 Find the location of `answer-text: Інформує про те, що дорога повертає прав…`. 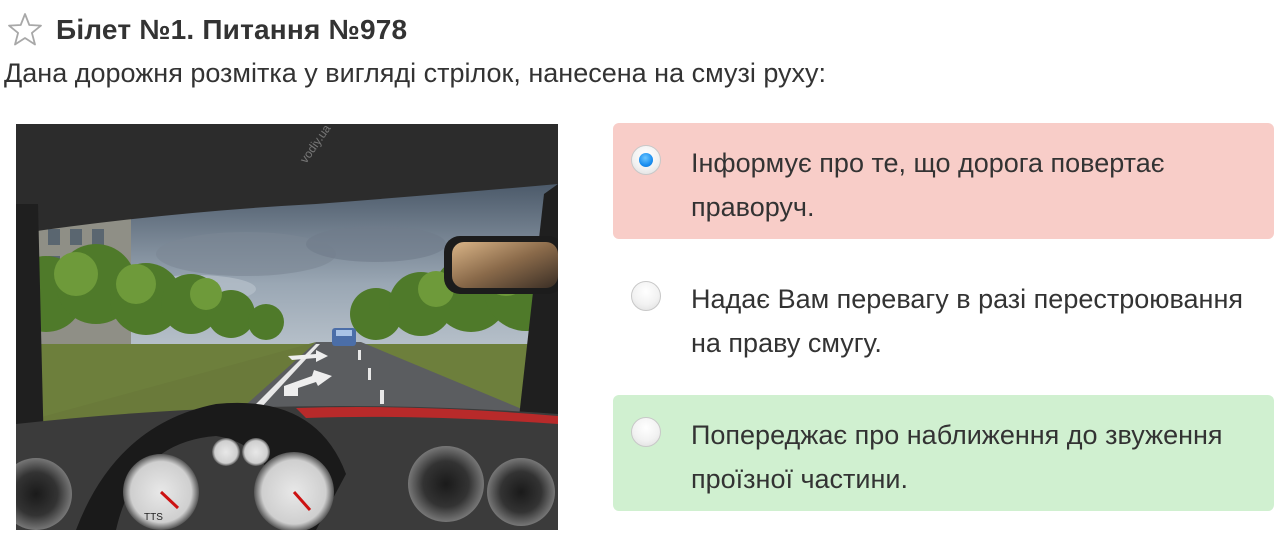

answer-text: Інформує про те, що дорога повертає прав… is located at coordinates (928, 185).